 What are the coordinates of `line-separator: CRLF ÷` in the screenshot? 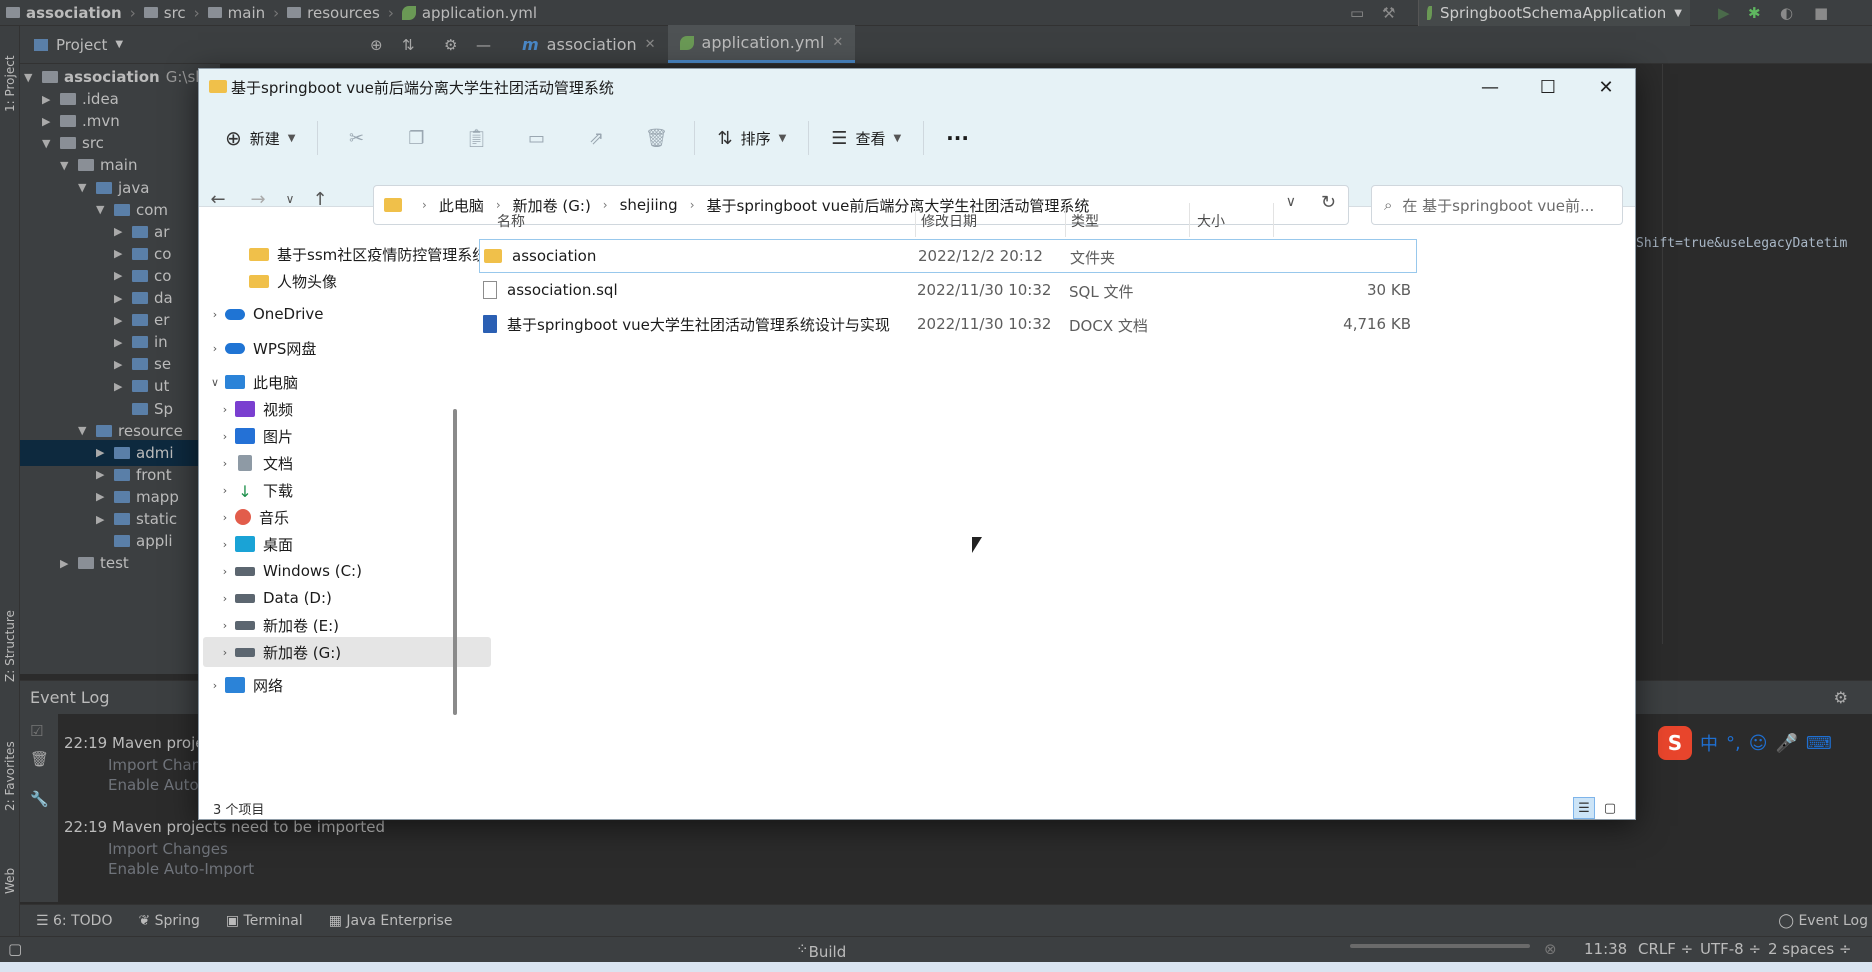 It's located at (1665, 949).